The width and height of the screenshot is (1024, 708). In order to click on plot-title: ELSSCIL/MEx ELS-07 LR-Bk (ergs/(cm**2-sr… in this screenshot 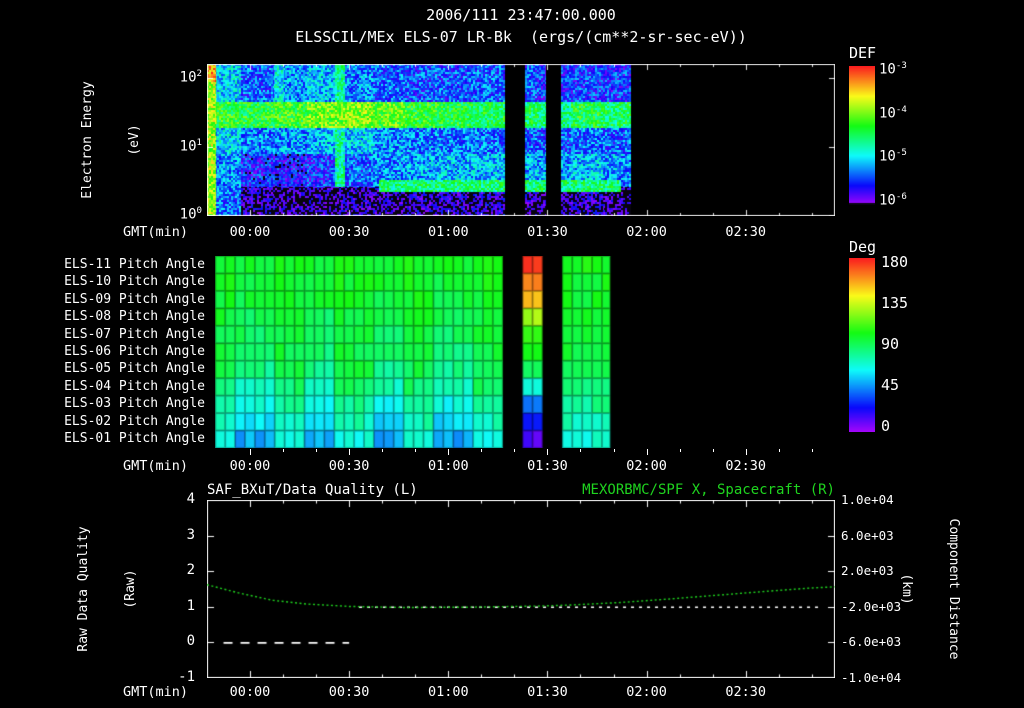, I will do `click(521, 37)`.